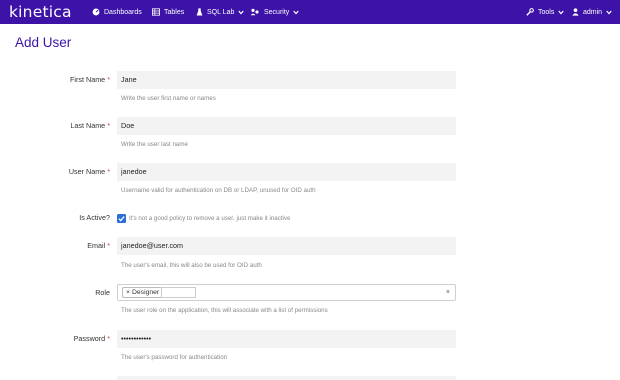  Describe the element at coordinates (448, 292) in the screenshot. I see `clear-icon: ×` at that location.